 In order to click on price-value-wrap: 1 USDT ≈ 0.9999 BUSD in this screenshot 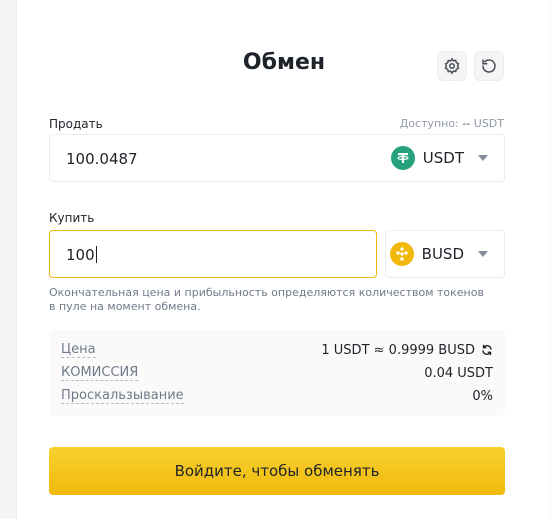, I will do `click(407, 350)`.